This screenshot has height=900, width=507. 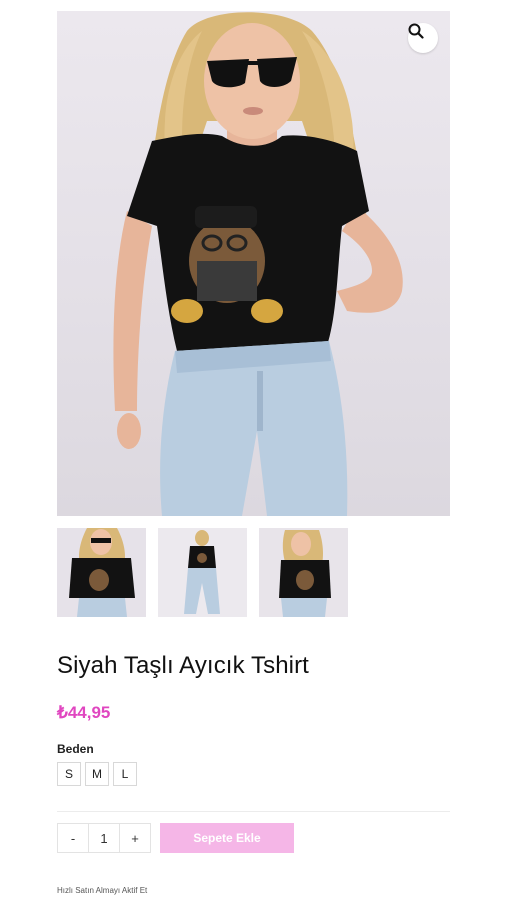 I want to click on quantity-decrease-button: -, so click(x=73, y=838).